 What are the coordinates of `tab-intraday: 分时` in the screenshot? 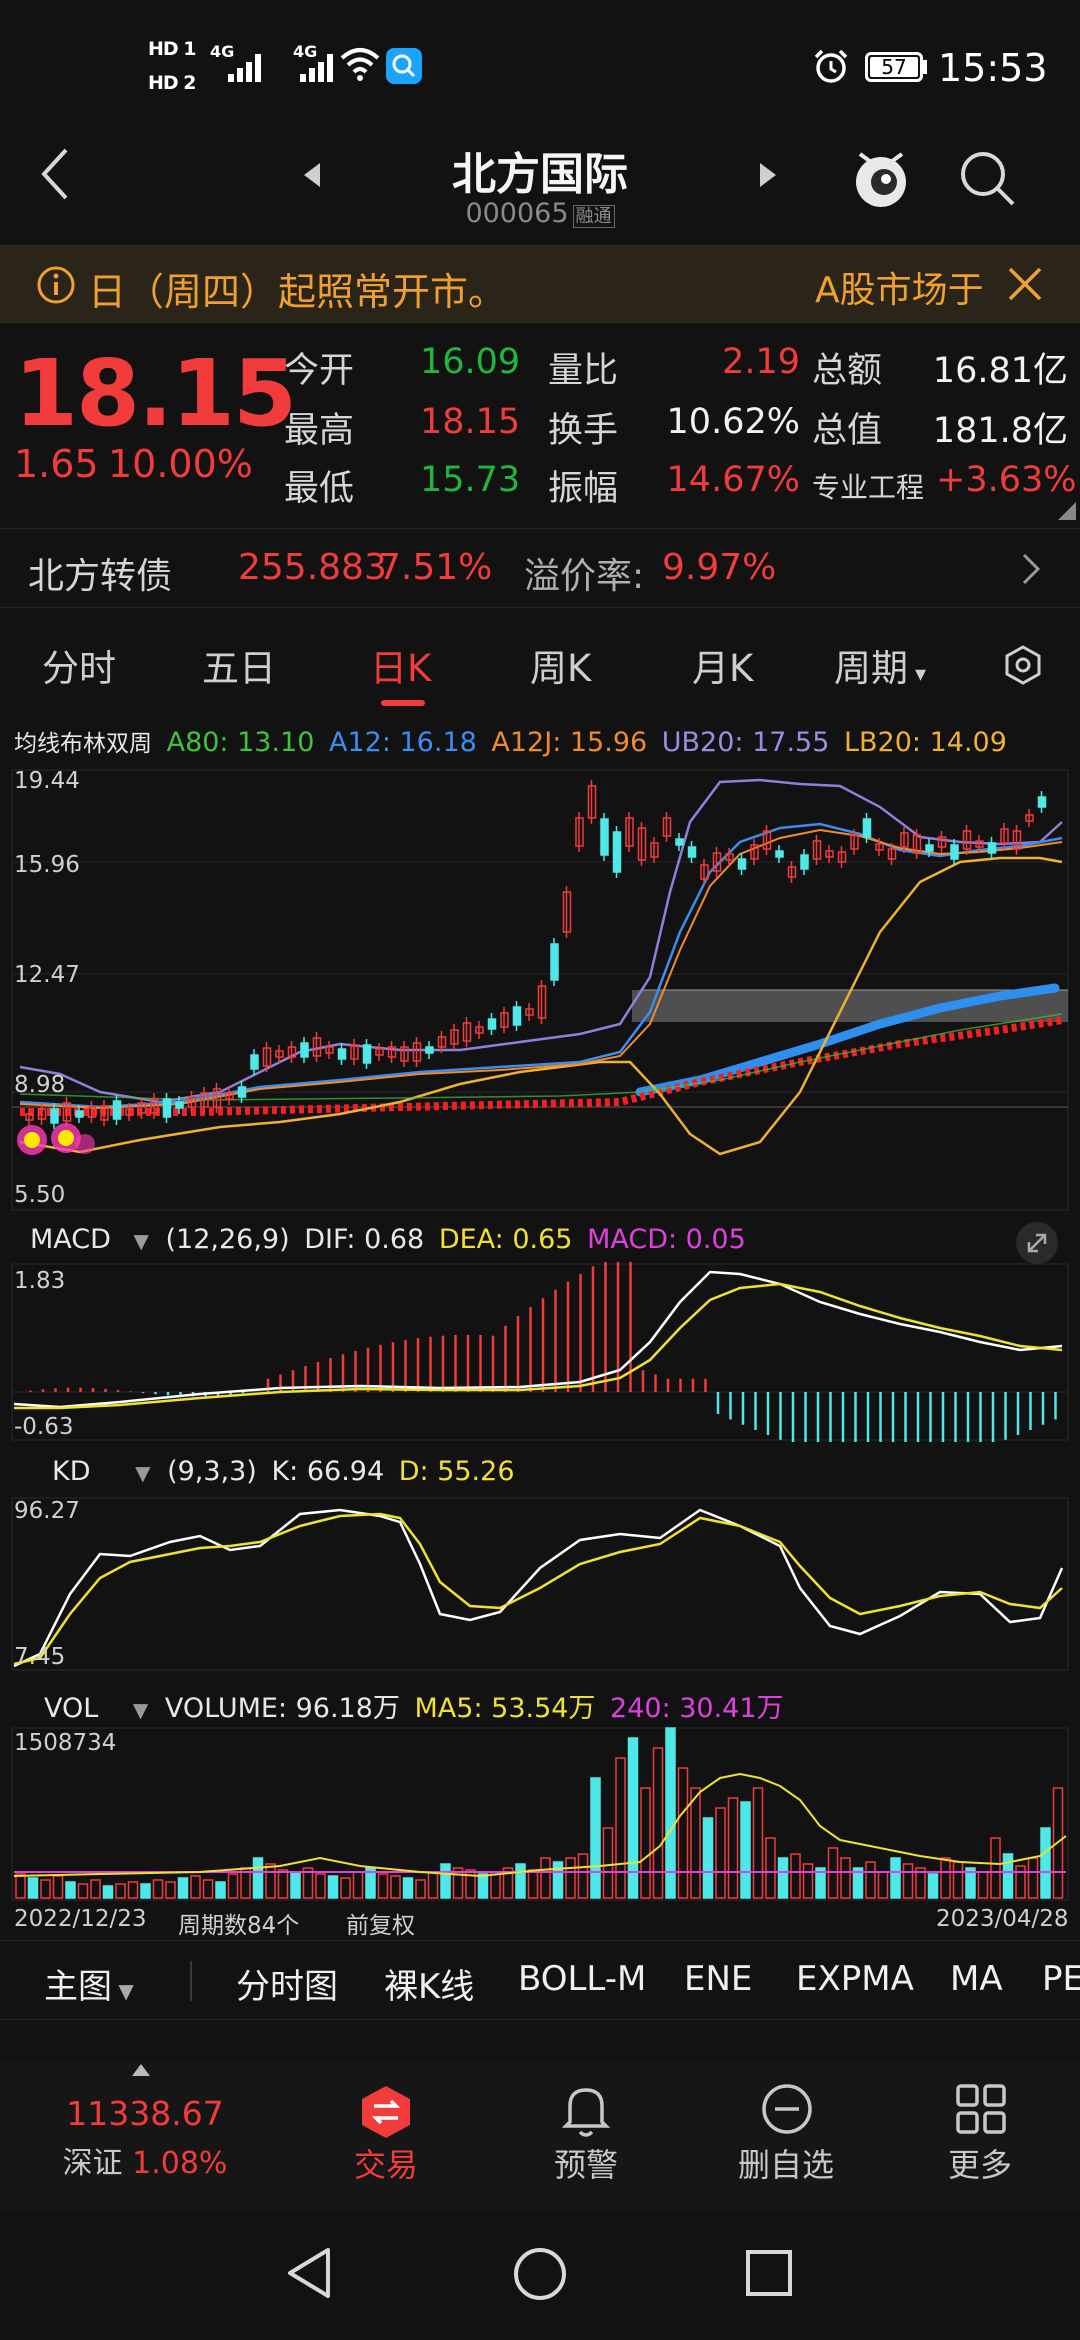 It's located at (79, 665).